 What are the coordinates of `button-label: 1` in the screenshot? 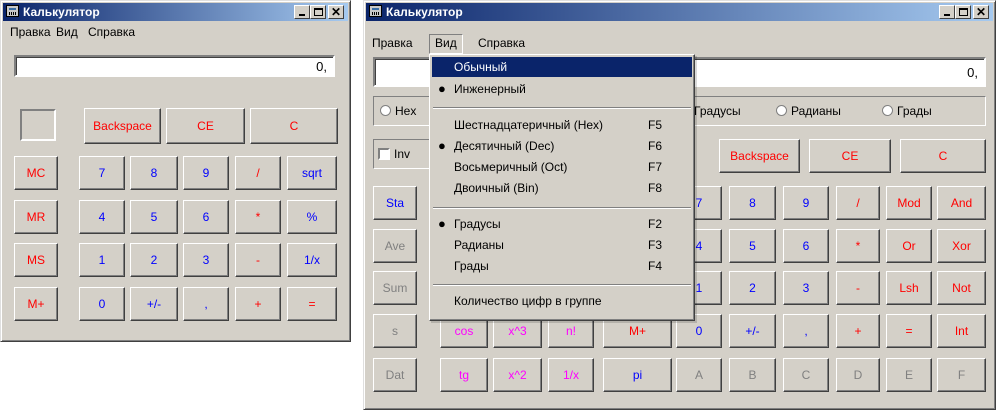 It's located at (102, 260).